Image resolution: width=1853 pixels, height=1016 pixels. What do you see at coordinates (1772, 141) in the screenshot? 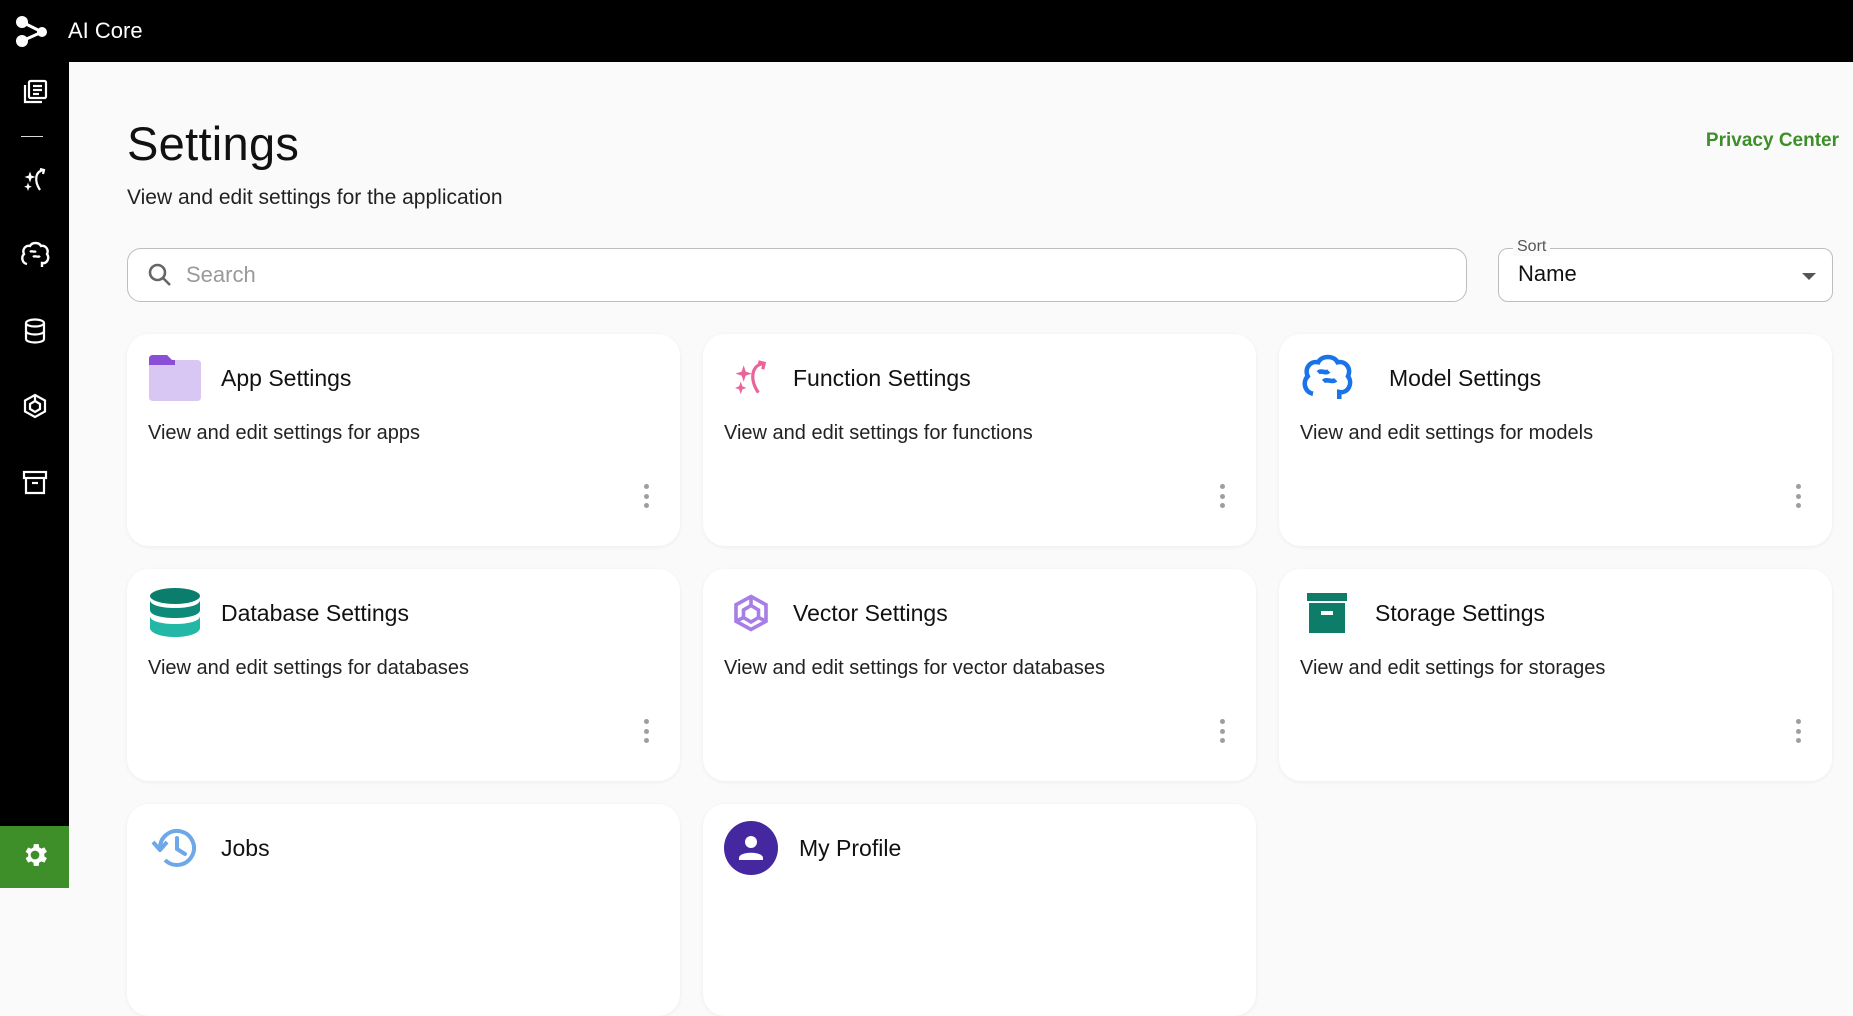
I see `privacy-center-link: Privacy Center` at bounding box center [1772, 141].